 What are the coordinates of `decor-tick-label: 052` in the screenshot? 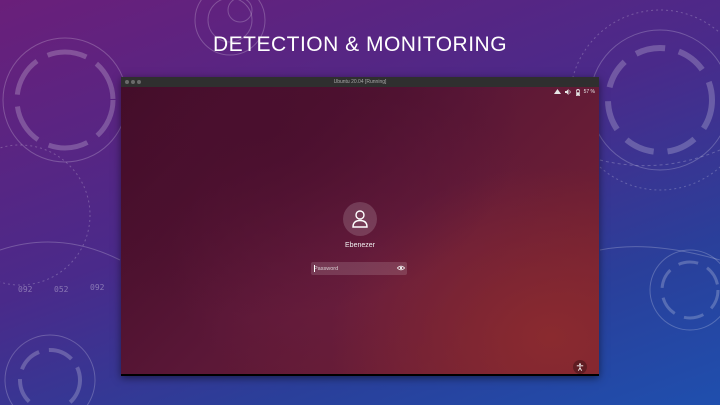 It's located at (61, 289).